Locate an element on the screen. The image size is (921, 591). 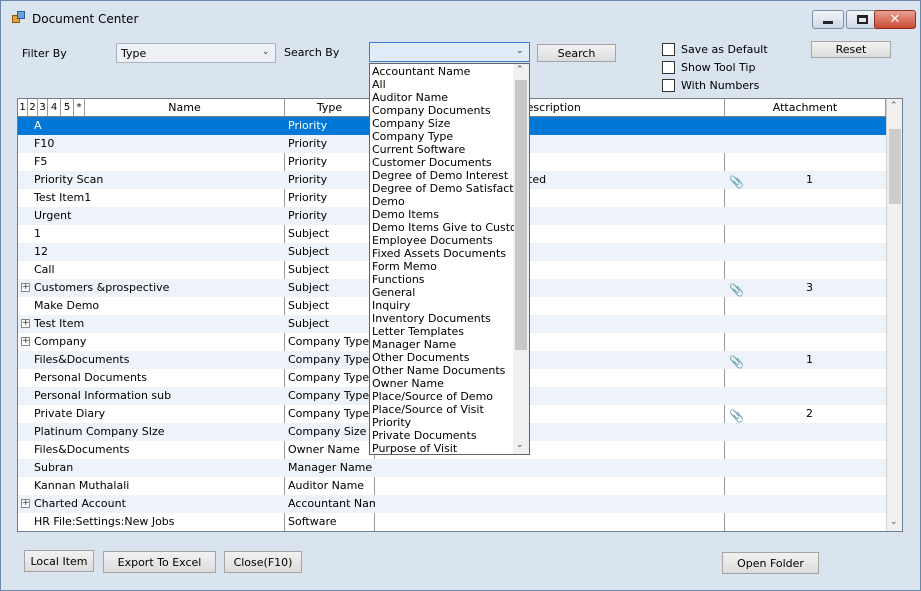
filter-by-select: Type ⌄ is located at coordinates (196, 53).